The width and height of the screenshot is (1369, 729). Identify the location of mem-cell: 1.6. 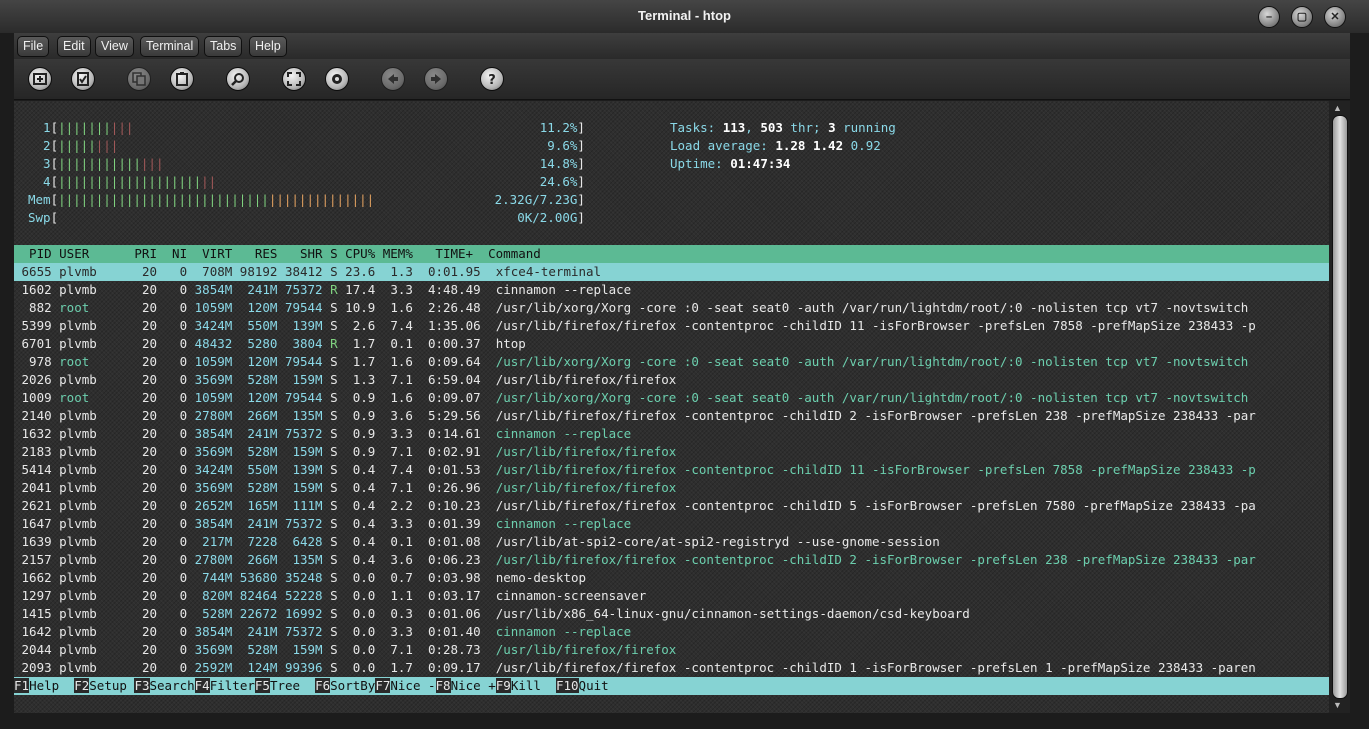
(401, 307).